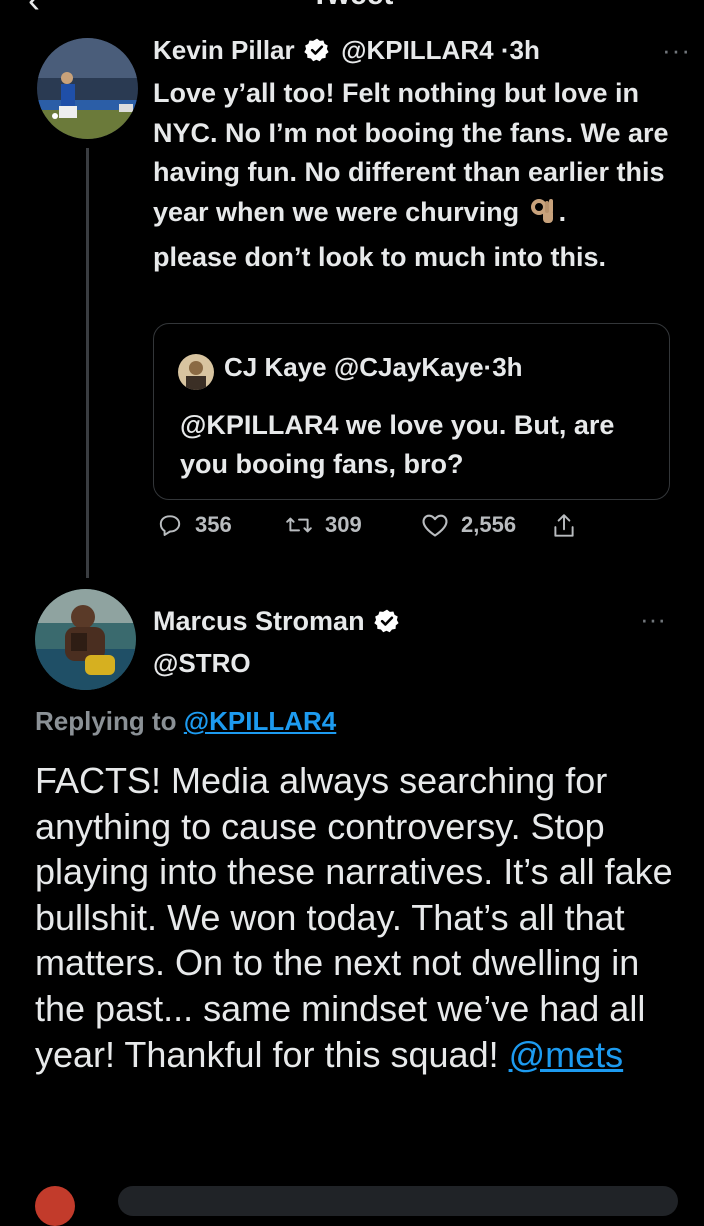  I want to click on page-title: Tweet, so click(352, 5).